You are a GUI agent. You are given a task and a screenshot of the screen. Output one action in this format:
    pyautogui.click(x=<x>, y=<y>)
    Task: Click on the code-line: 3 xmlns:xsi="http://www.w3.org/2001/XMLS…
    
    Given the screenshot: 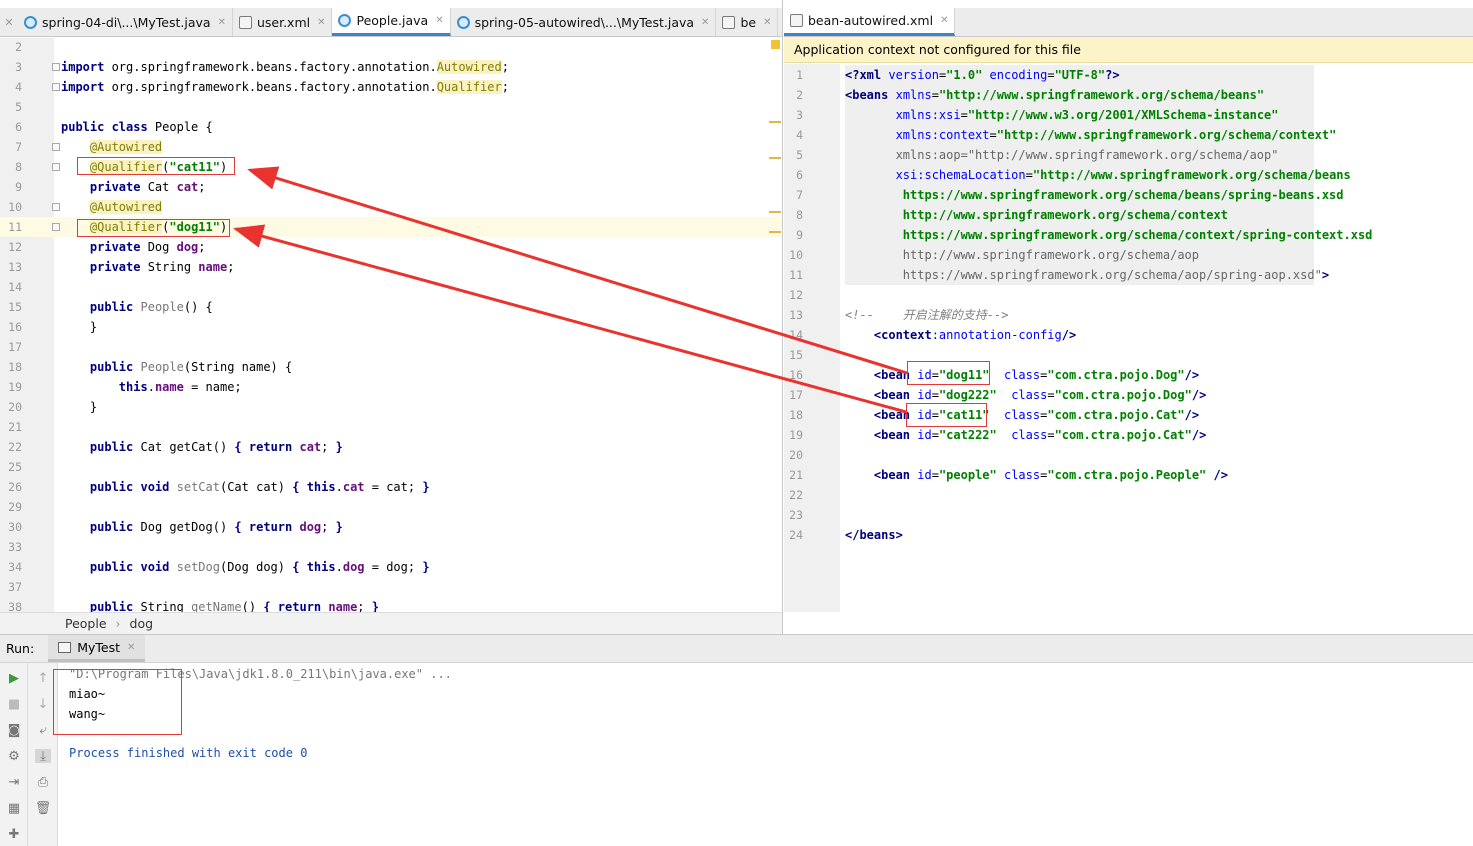 What is the action you would take?
    pyautogui.click(x=1128, y=115)
    